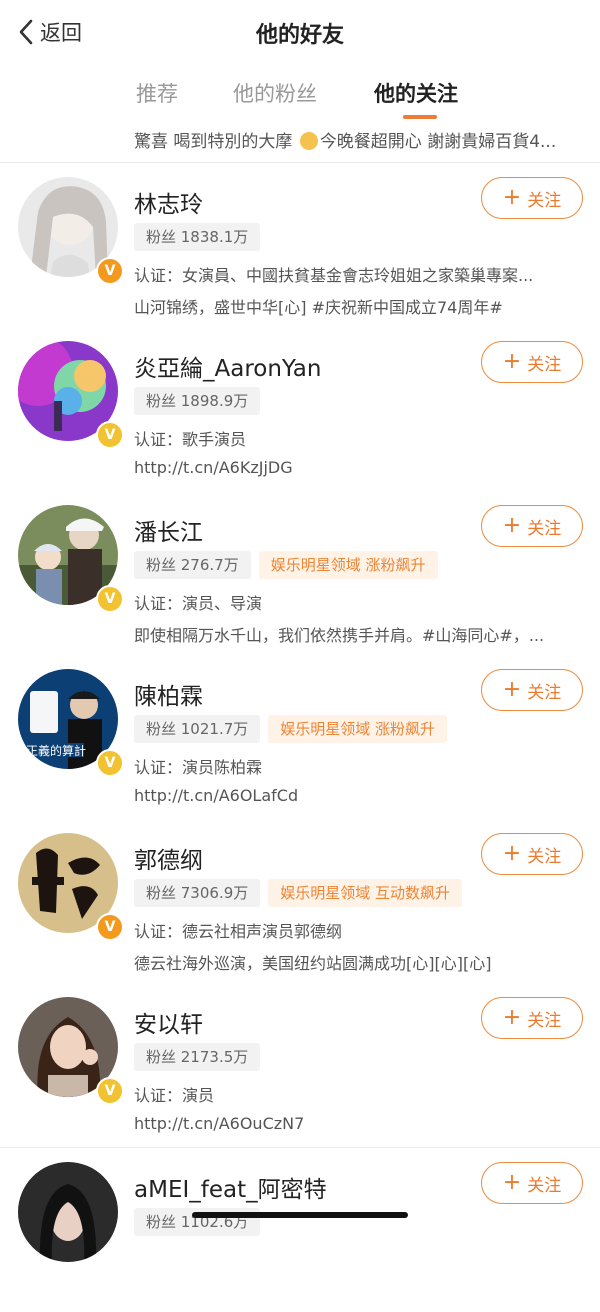 This screenshot has height=1312, width=600. I want to click on fans-count: 粉丝 1838.1万, so click(197, 237).